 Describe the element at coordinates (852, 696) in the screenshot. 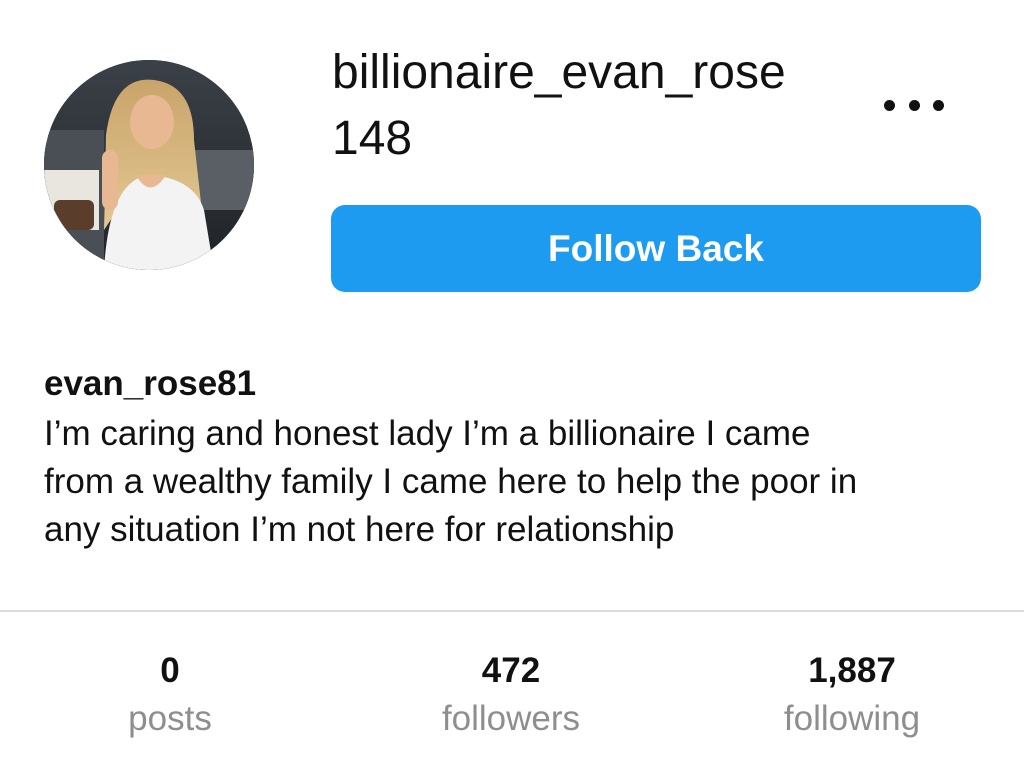

I see `following-stat: 1,887 following` at that location.